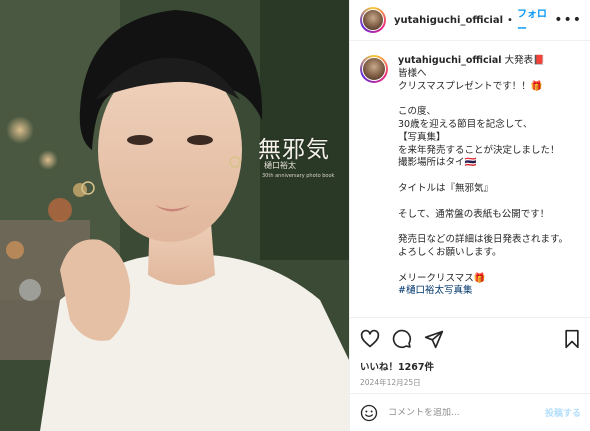 The height and width of the screenshot is (431, 590). Describe the element at coordinates (402, 339) in the screenshot. I see `comment-icon` at that location.